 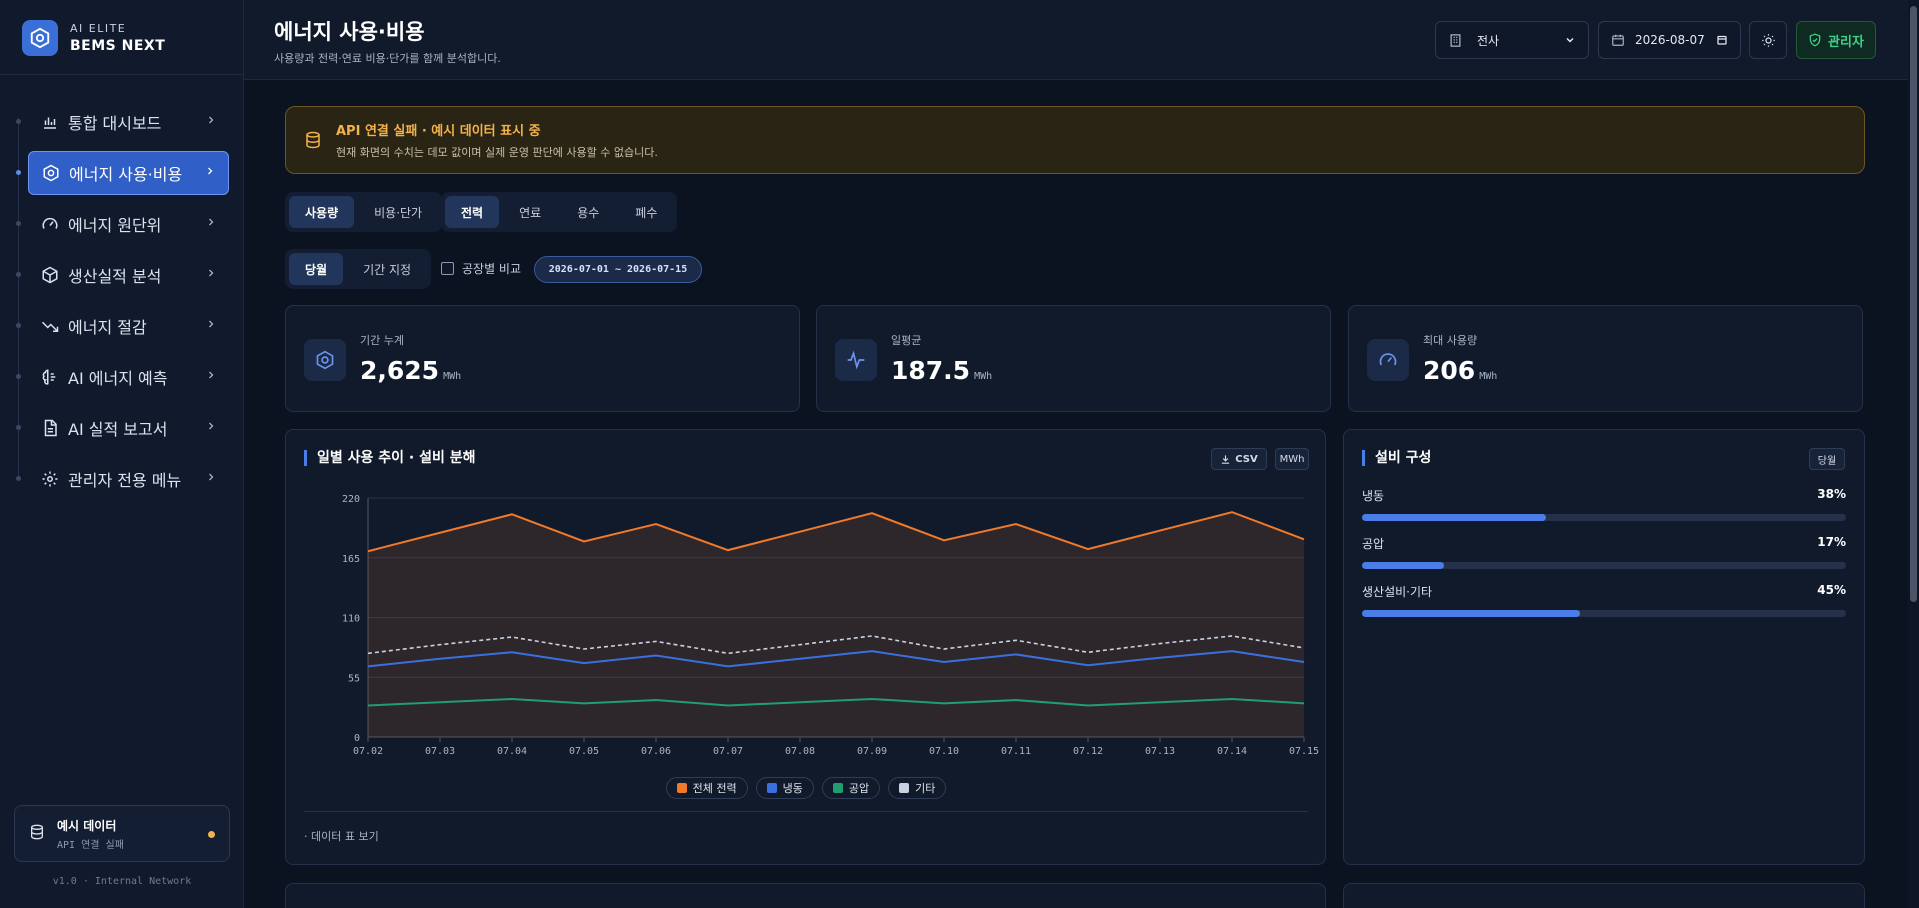 I want to click on unit-badge: MWh, so click(x=1292, y=459).